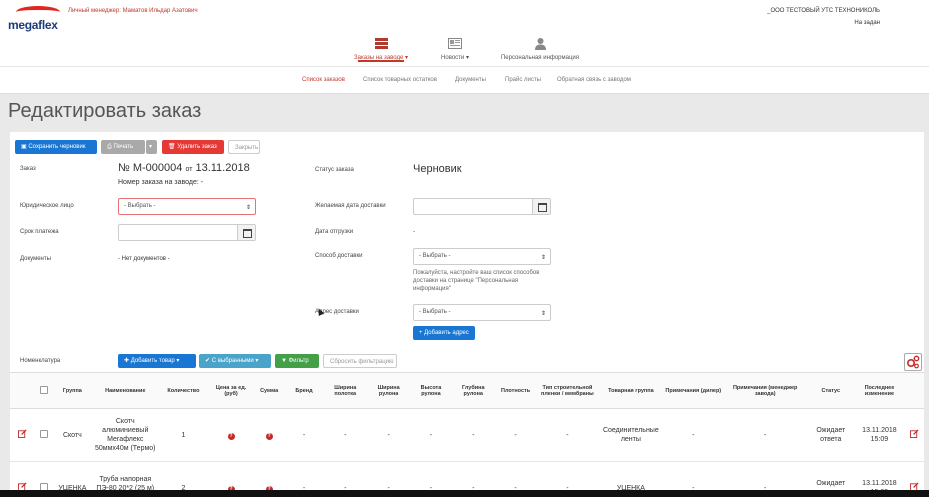 The height and width of the screenshot is (497, 929). Describe the element at coordinates (187, 232) in the screenshot. I see `payment-term-input` at that location.